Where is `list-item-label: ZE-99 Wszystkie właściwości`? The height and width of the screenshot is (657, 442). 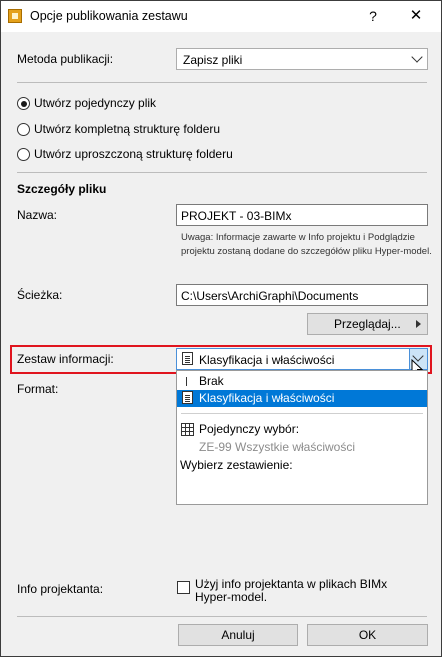 list-item-label: ZE-99 Wszystkie właściwości is located at coordinates (277, 447).